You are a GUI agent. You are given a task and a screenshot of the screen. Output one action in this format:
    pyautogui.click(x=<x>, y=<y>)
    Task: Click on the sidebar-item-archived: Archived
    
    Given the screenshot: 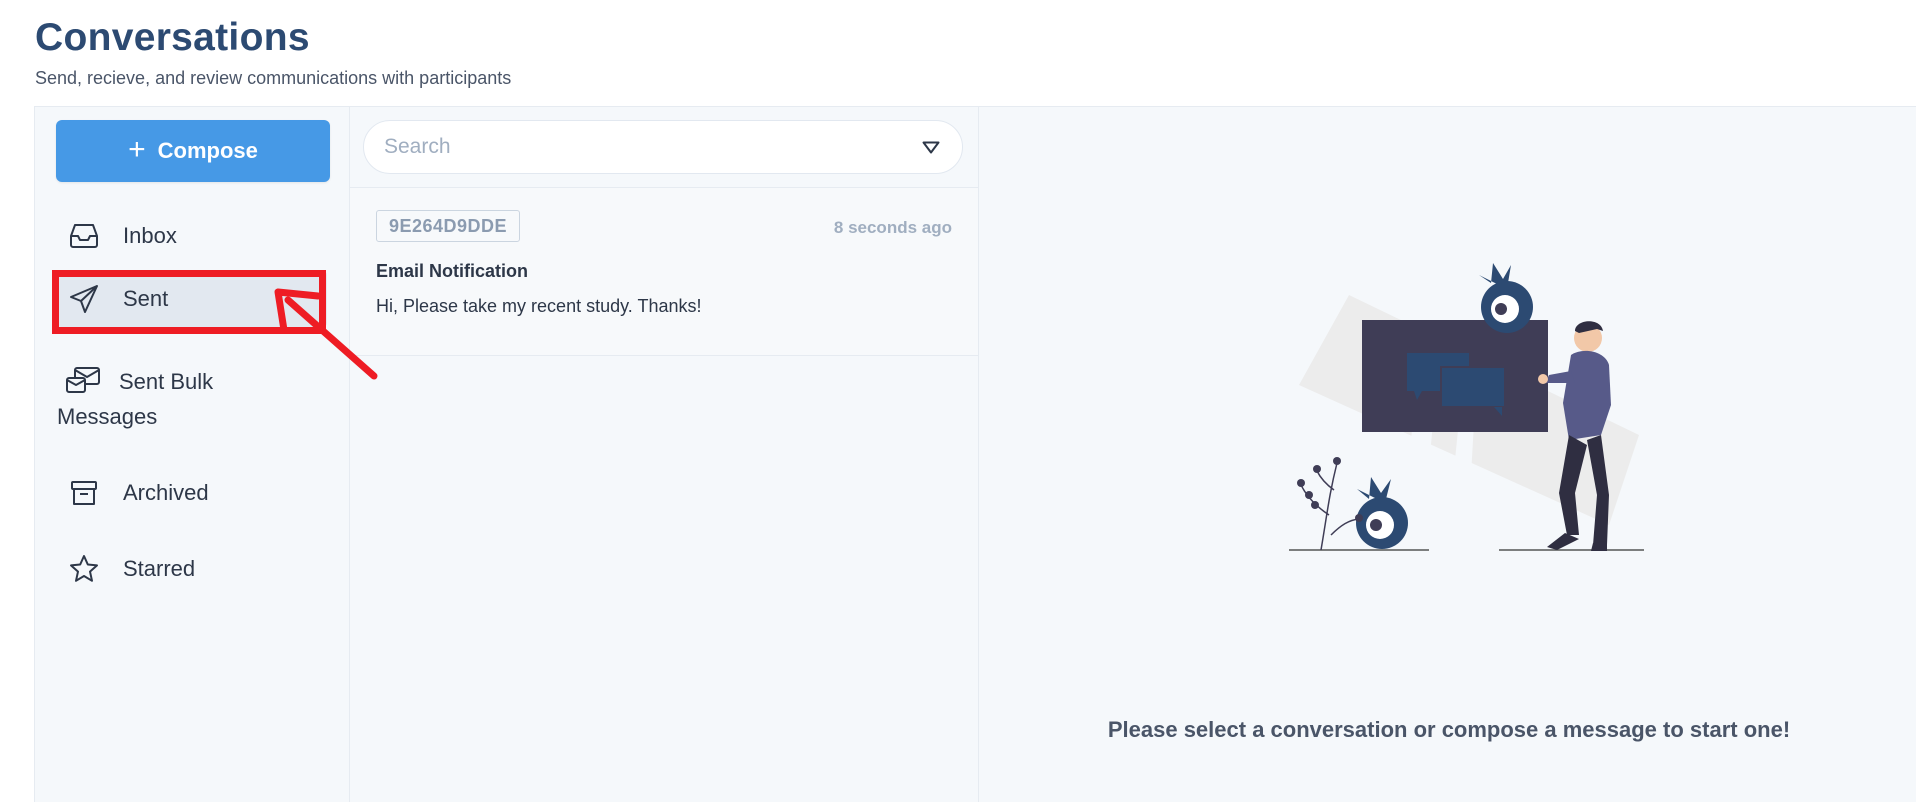 What is the action you would take?
    pyautogui.click(x=192, y=493)
    